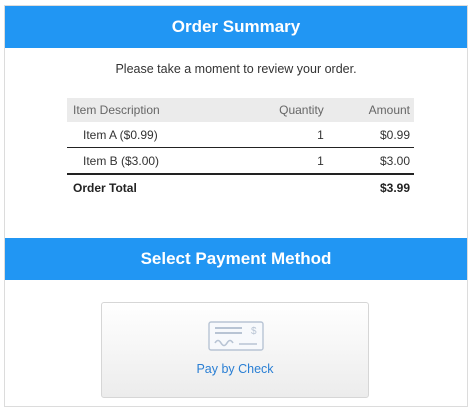 Image resolution: width=474 pixels, height=414 pixels. I want to click on table-header-row: Item Description Quantity Amount, so click(240, 110).